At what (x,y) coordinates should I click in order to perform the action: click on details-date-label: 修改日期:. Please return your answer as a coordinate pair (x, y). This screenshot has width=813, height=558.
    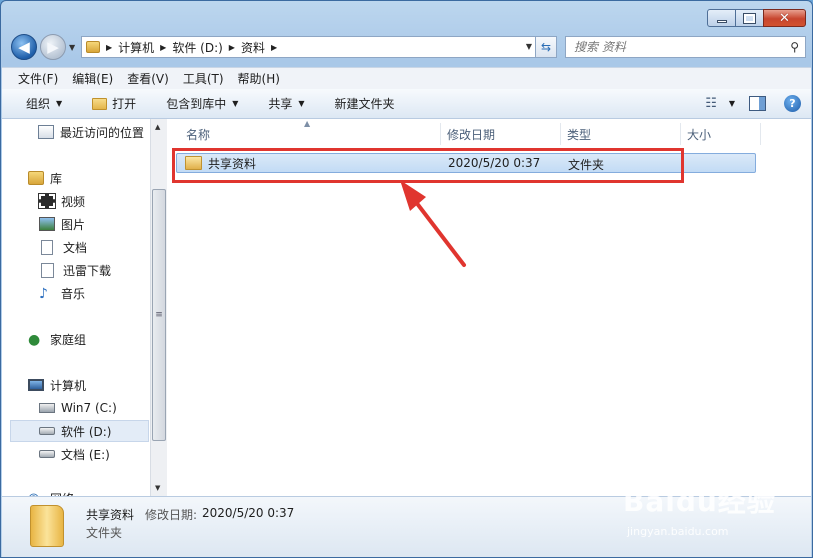
    Looking at the image, I should click on (171, 515).